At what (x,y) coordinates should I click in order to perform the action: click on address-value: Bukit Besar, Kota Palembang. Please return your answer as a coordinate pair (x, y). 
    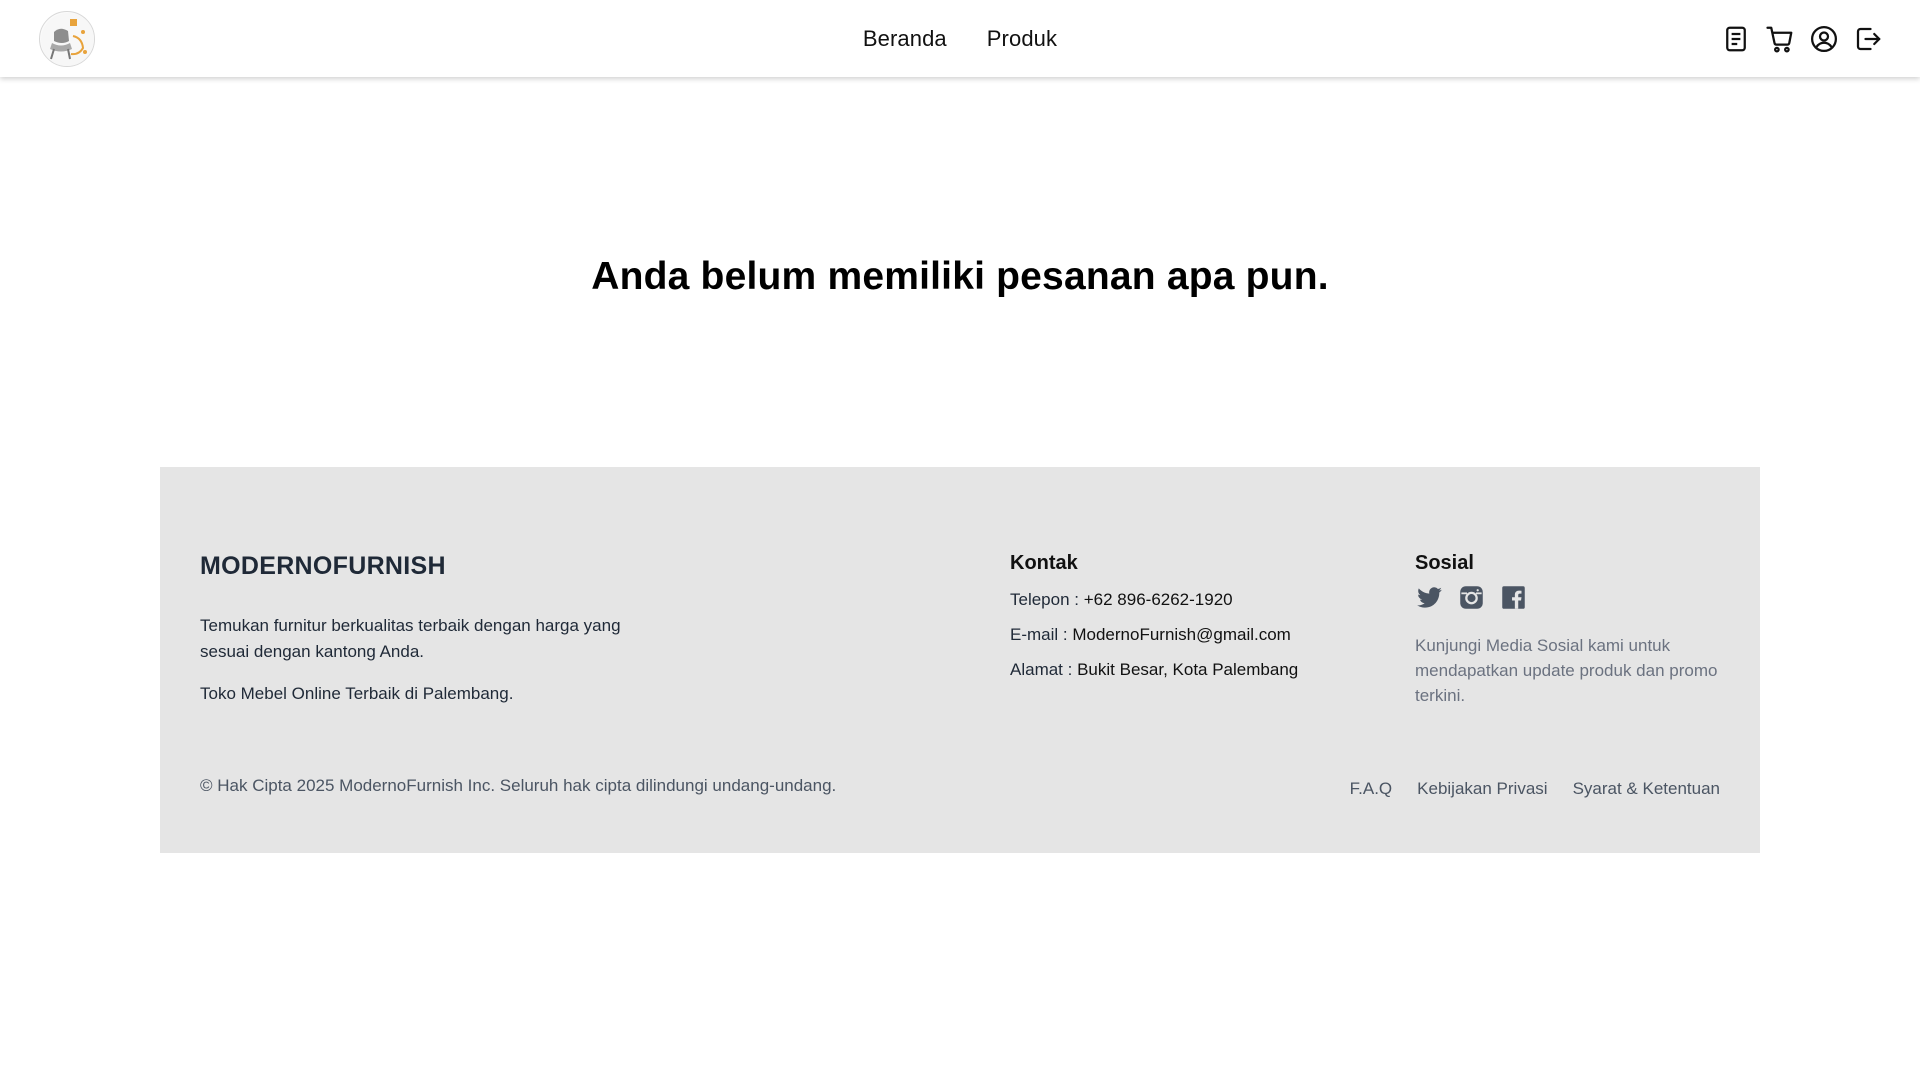
    Looking at the image, I should click on (1188, 669).